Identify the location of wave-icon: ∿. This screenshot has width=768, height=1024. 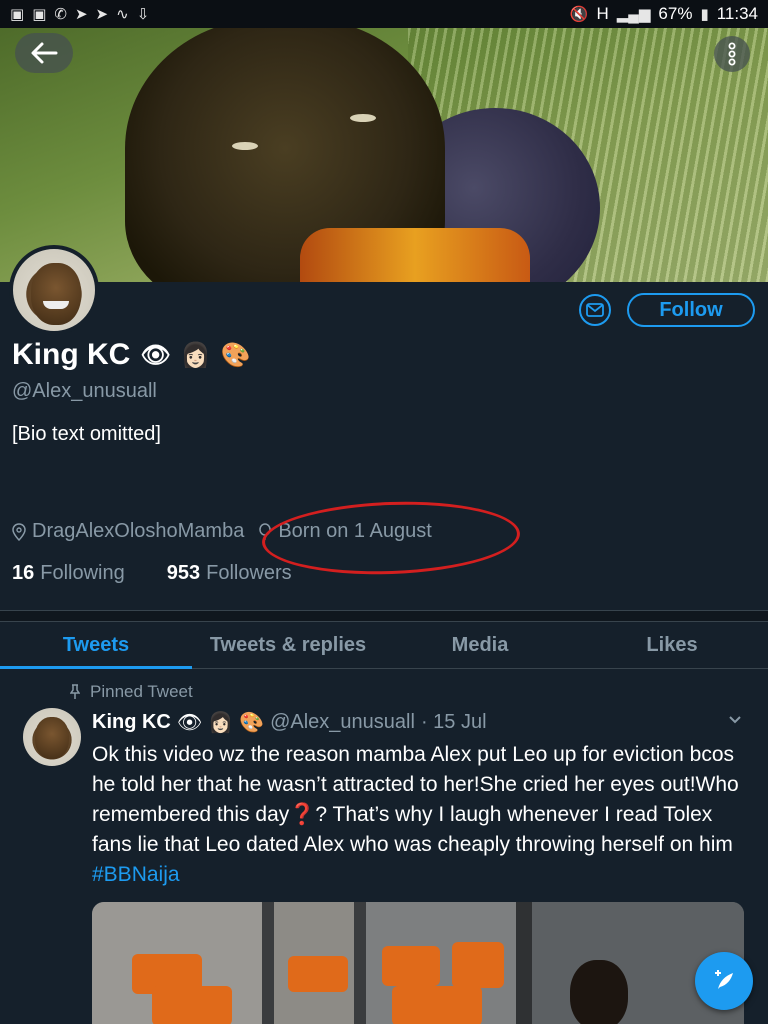
(122, 14).